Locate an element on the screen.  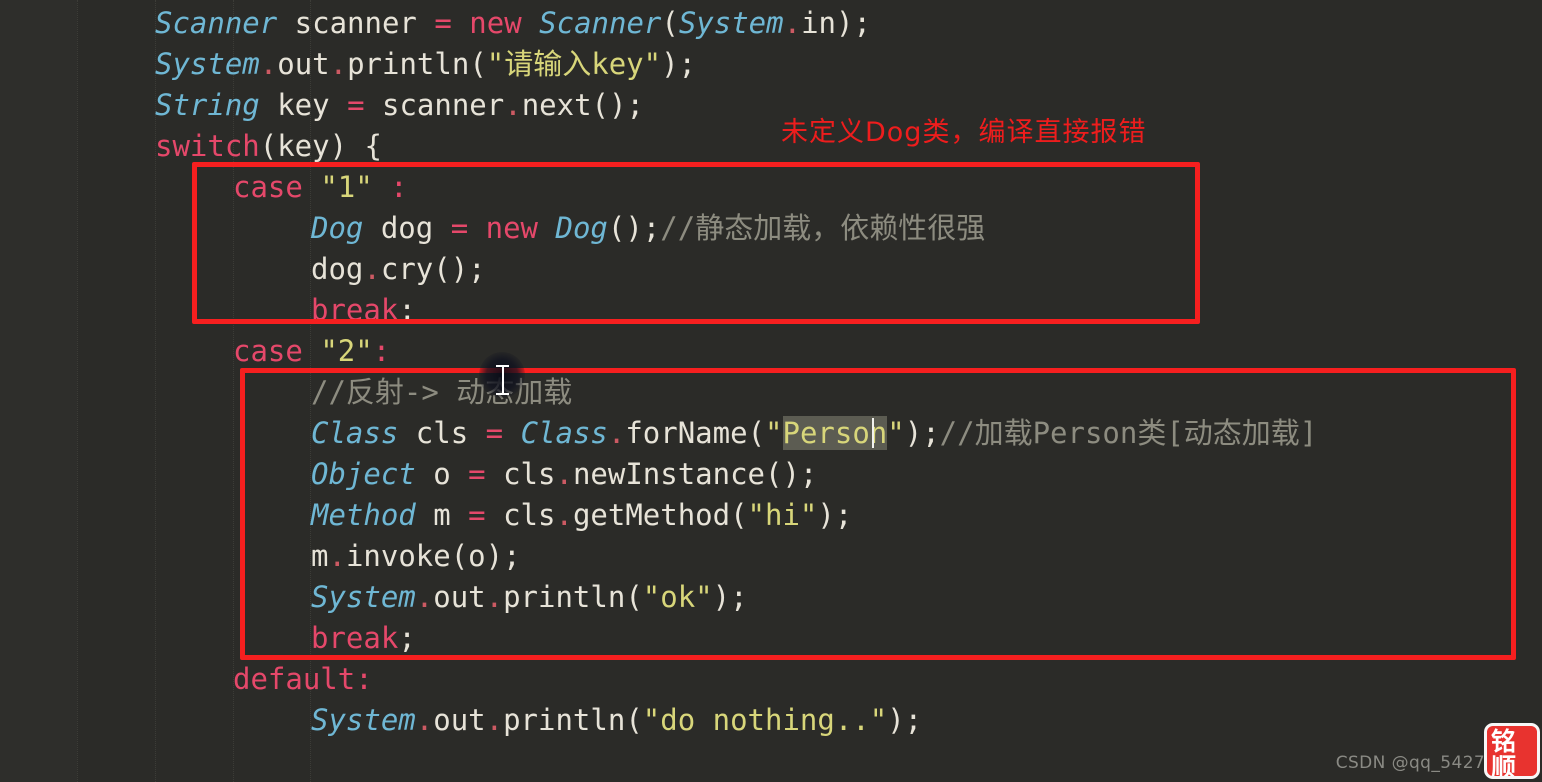
token-type: Object is located at coordinates (363, 474).